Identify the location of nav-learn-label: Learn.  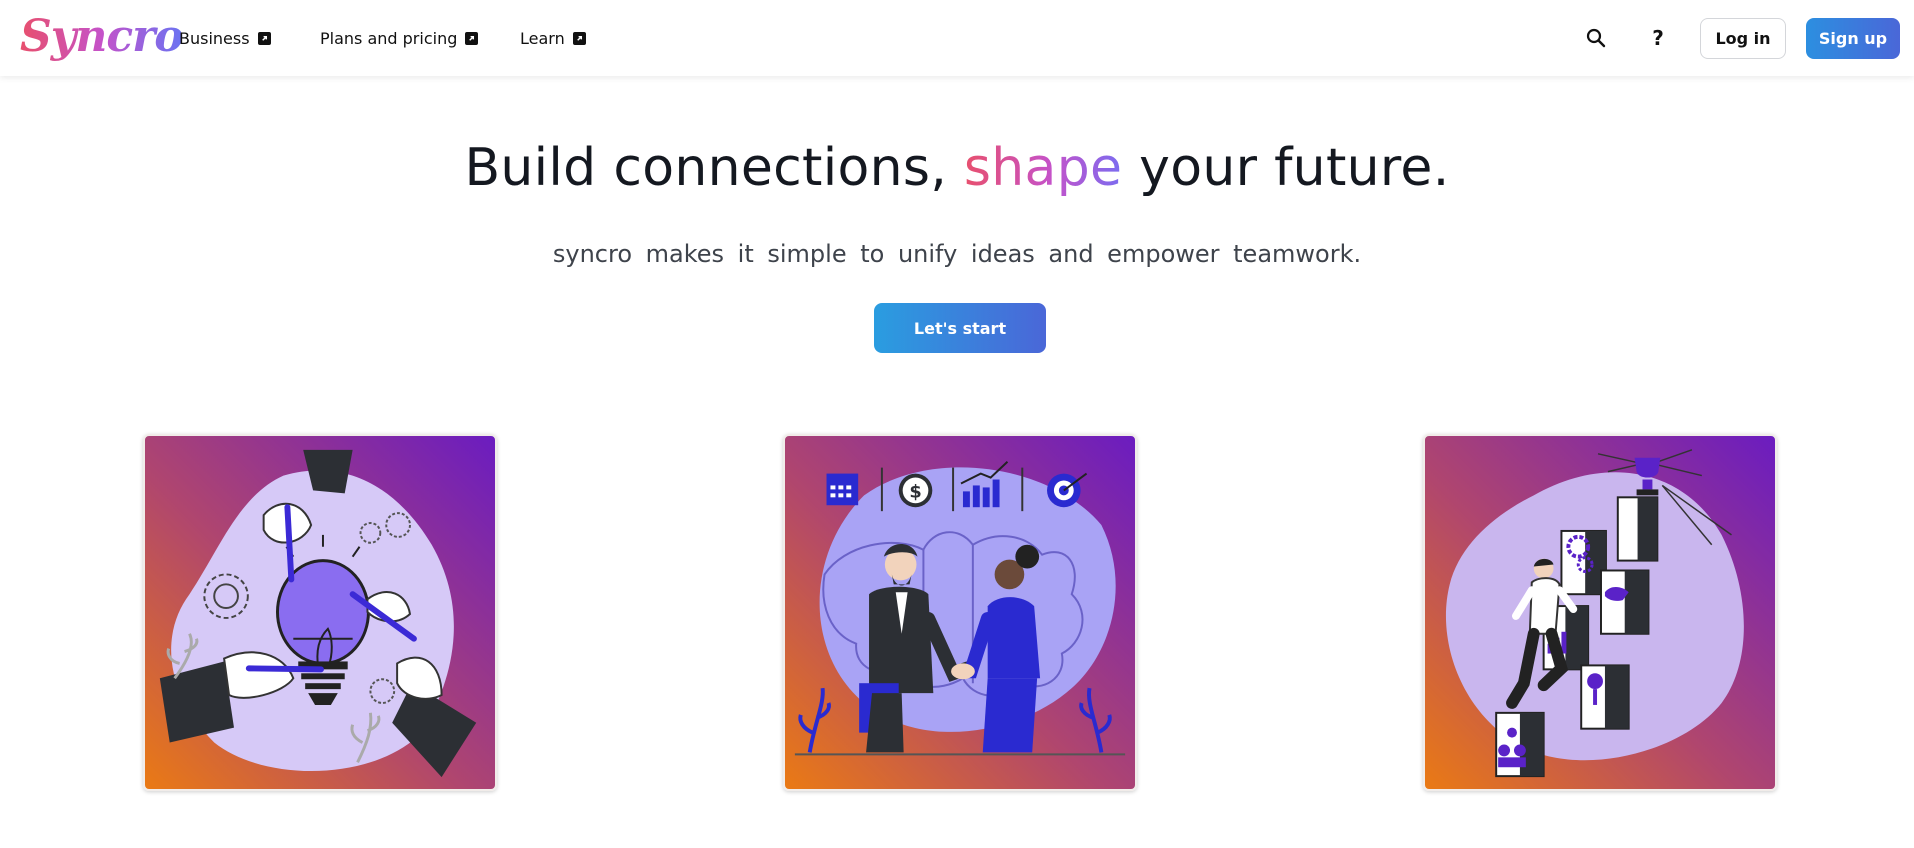
(542, 38).